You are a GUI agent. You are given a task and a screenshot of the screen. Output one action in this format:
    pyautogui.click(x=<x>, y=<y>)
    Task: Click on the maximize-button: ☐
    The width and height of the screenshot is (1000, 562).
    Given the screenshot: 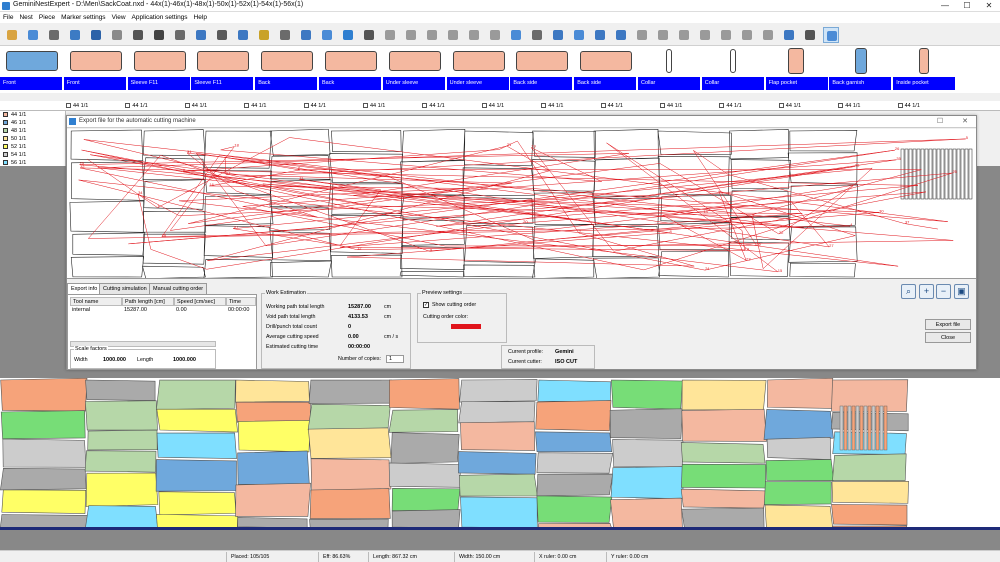 What is the action you would take?
    pyautogui.click(x=967, y=6)
    